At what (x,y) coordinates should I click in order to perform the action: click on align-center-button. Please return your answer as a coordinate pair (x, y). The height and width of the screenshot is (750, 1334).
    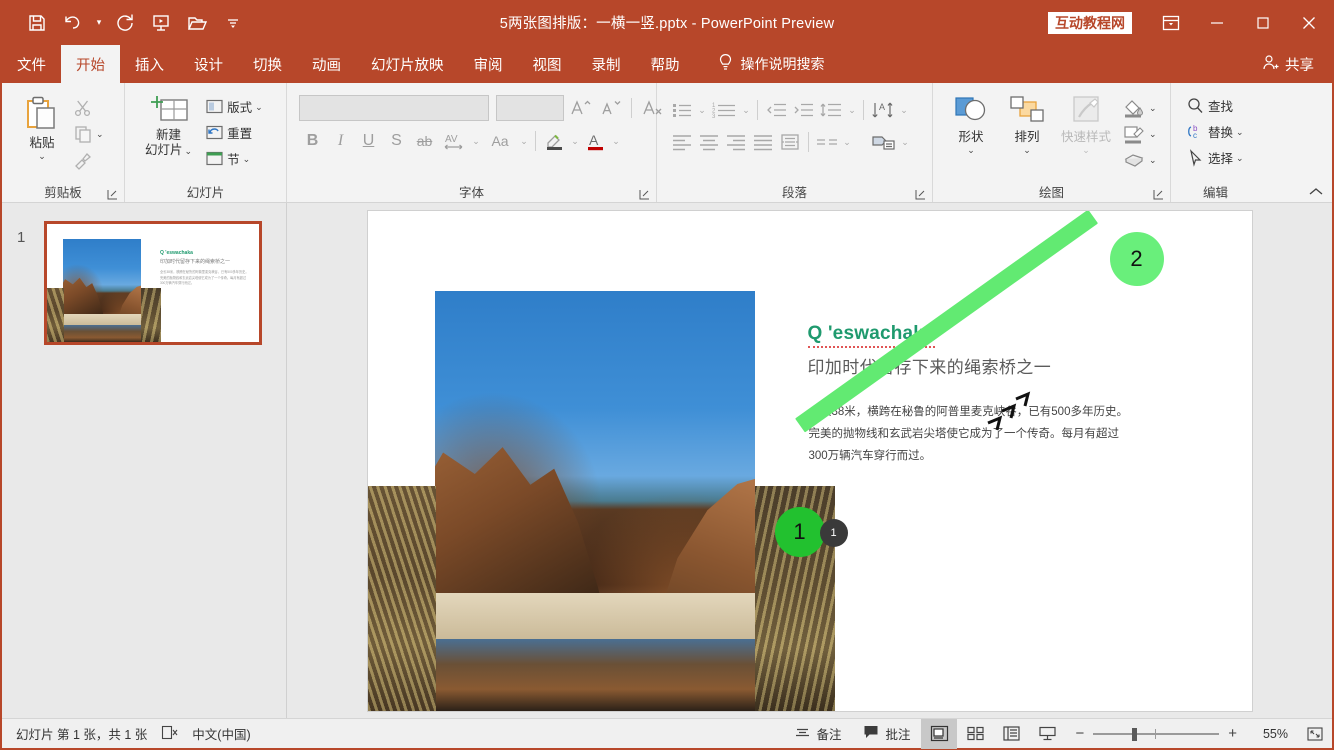
    Looking at the image, I should click on (709, 142).